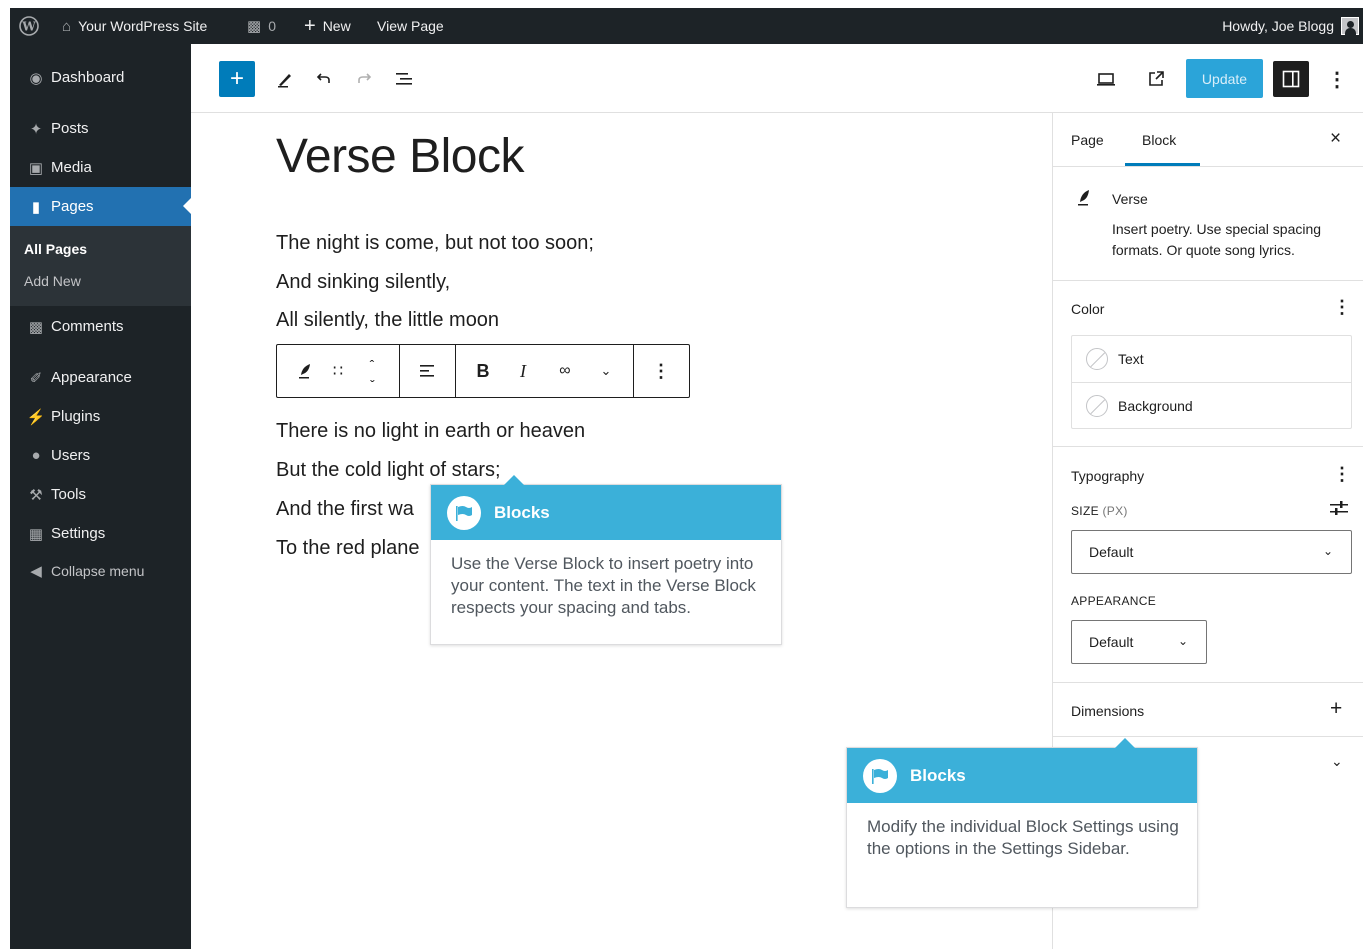 This screenshot has width=1363, height=949. Describe the element at coordinates (254, 26) in the screenshot. I see `comment-bubble-icon: ▩` at that location.